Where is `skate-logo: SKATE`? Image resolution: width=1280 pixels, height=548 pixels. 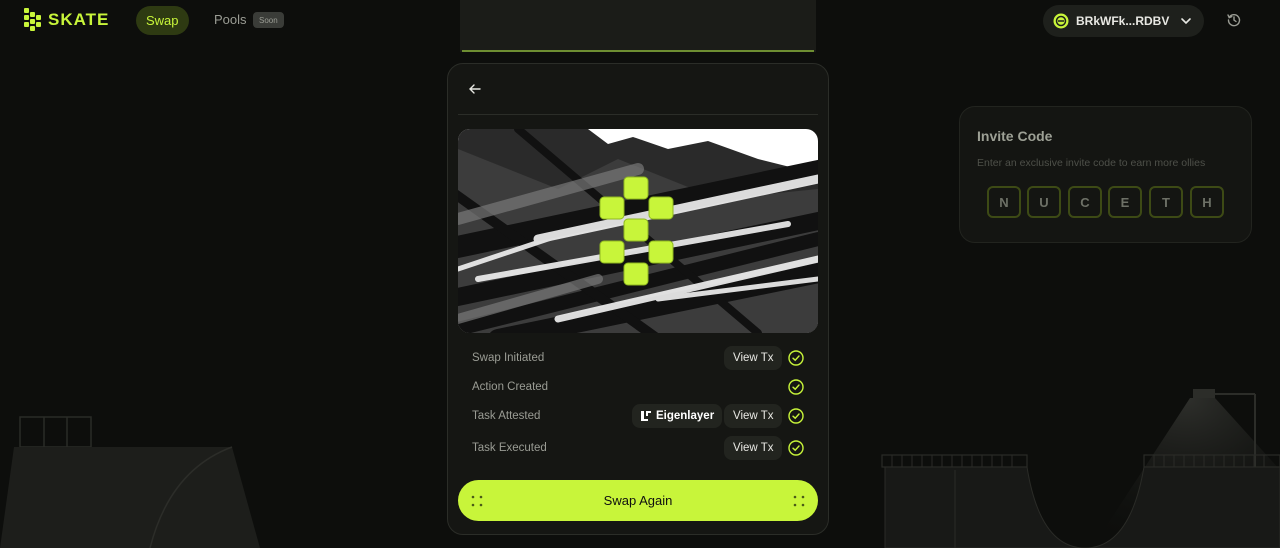 skate-logo: SKATE is located at coordinates (65, 20).